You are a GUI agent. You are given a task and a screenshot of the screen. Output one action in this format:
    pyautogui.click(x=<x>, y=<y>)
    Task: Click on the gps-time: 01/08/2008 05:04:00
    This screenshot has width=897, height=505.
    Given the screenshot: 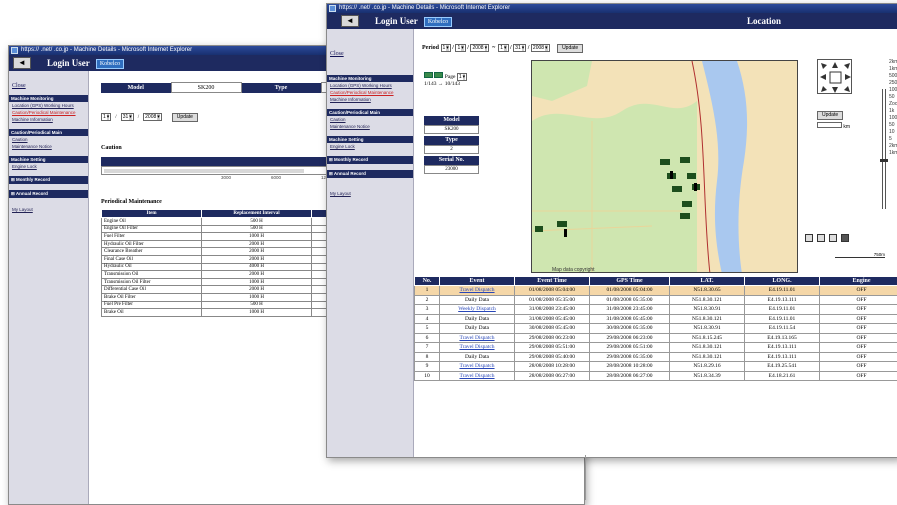 What is the action you would take?
    pyautogui.click(x=630, y=291)
    